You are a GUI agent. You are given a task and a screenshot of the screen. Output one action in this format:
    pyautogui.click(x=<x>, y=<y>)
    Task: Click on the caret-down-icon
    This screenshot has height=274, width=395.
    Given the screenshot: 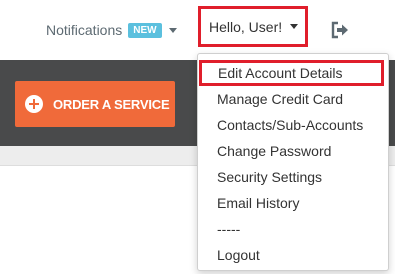 What is the action you would take?
    pyautogui.click(x=294, y=26)
    